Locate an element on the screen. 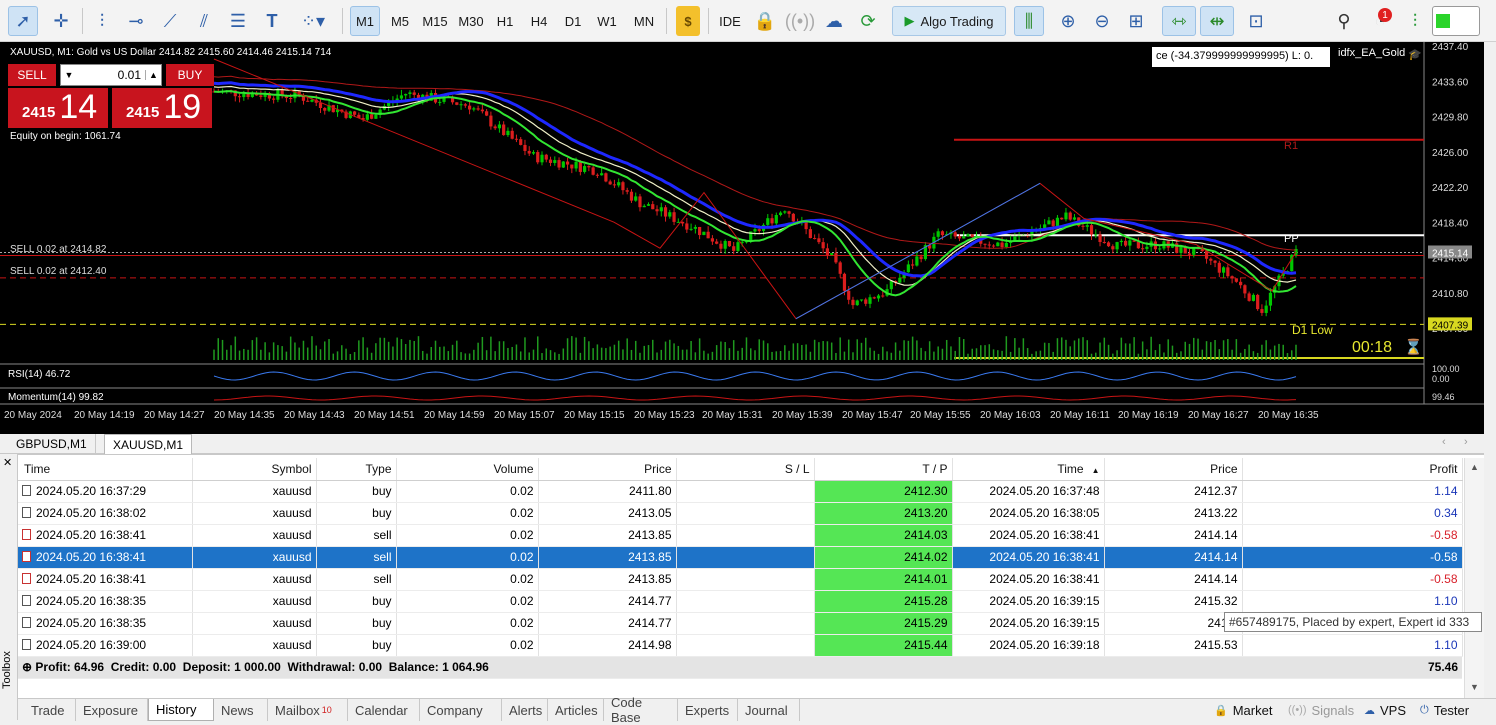 The image size is (1496, 725). tab-exposure: Exposure is located at coordinates (112, 710).